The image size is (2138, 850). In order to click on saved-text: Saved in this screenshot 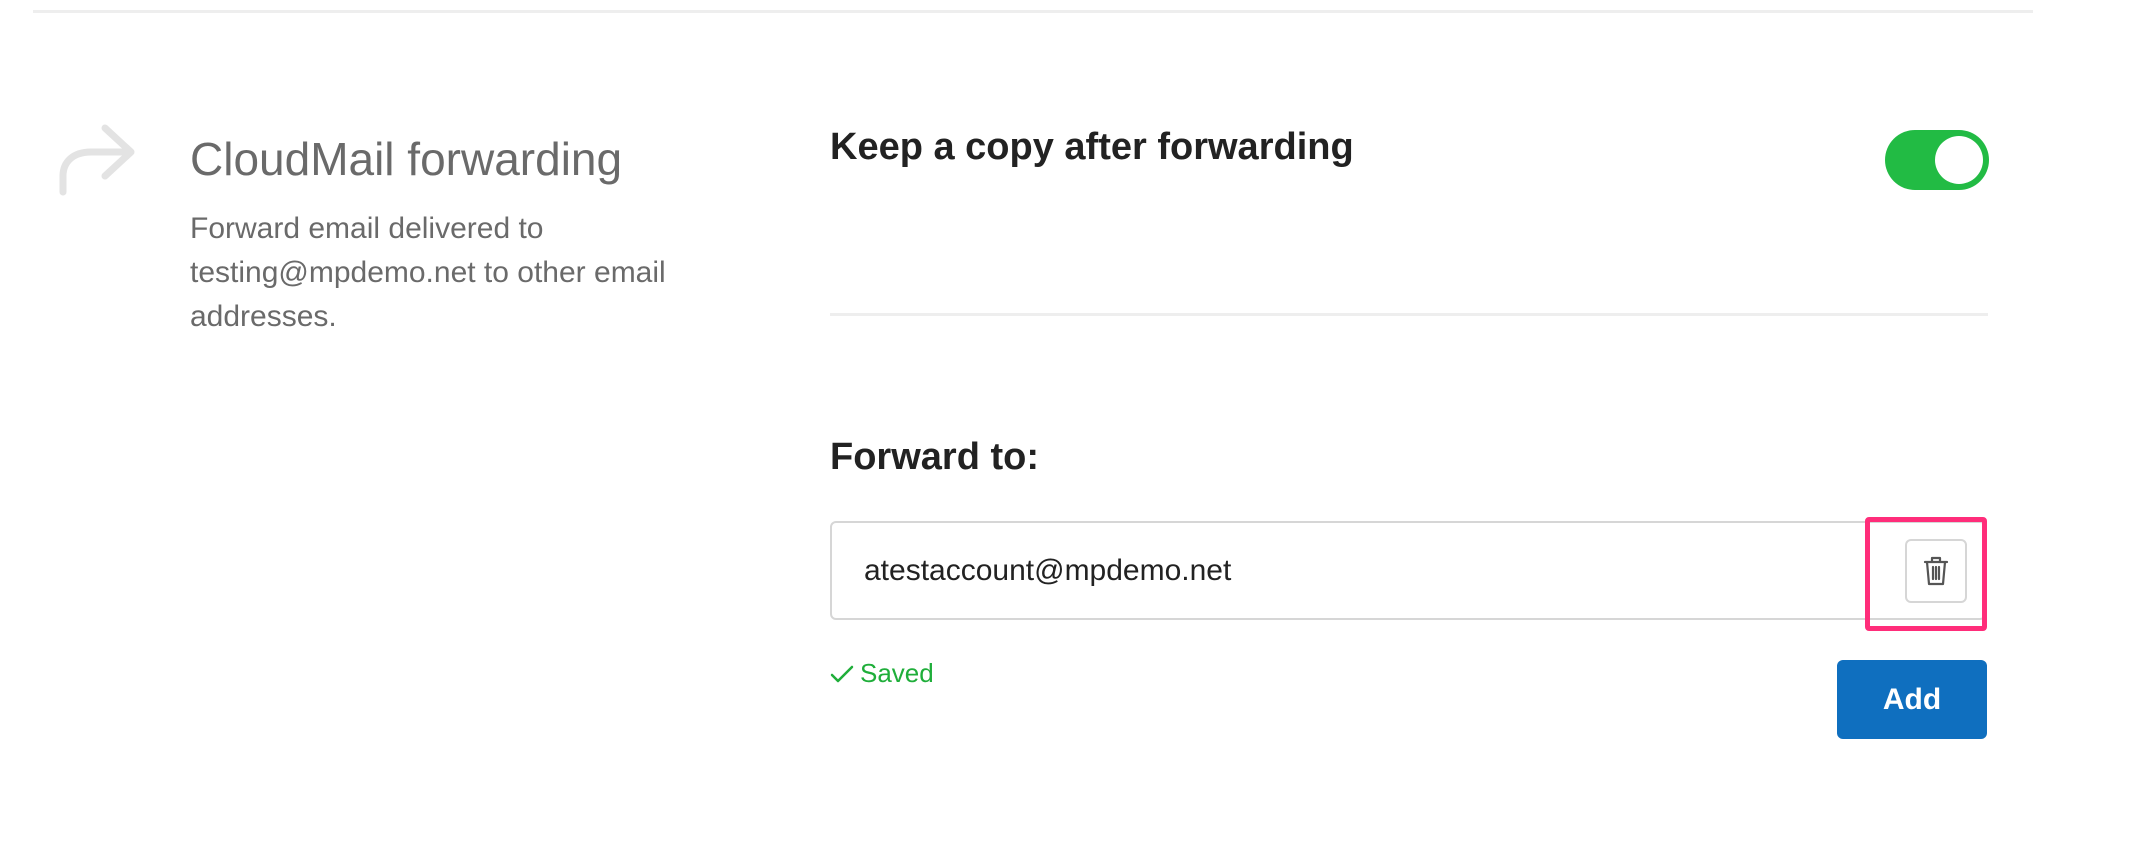, I will do `click(897, 673)`.